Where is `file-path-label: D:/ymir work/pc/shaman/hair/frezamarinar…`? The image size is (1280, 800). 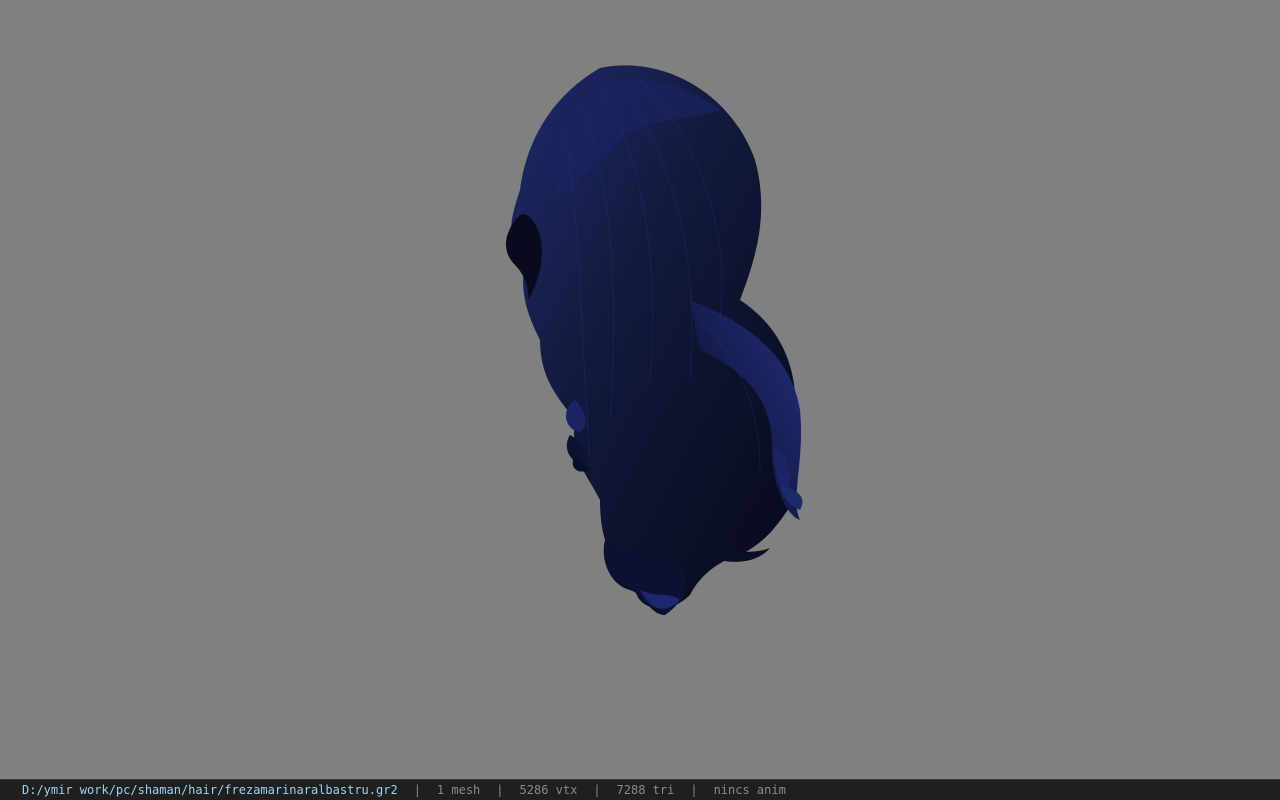
file-path-label: D:/ymir work/pc/shaman/hair/frezamarinar… is located at coordinates (210, 790).